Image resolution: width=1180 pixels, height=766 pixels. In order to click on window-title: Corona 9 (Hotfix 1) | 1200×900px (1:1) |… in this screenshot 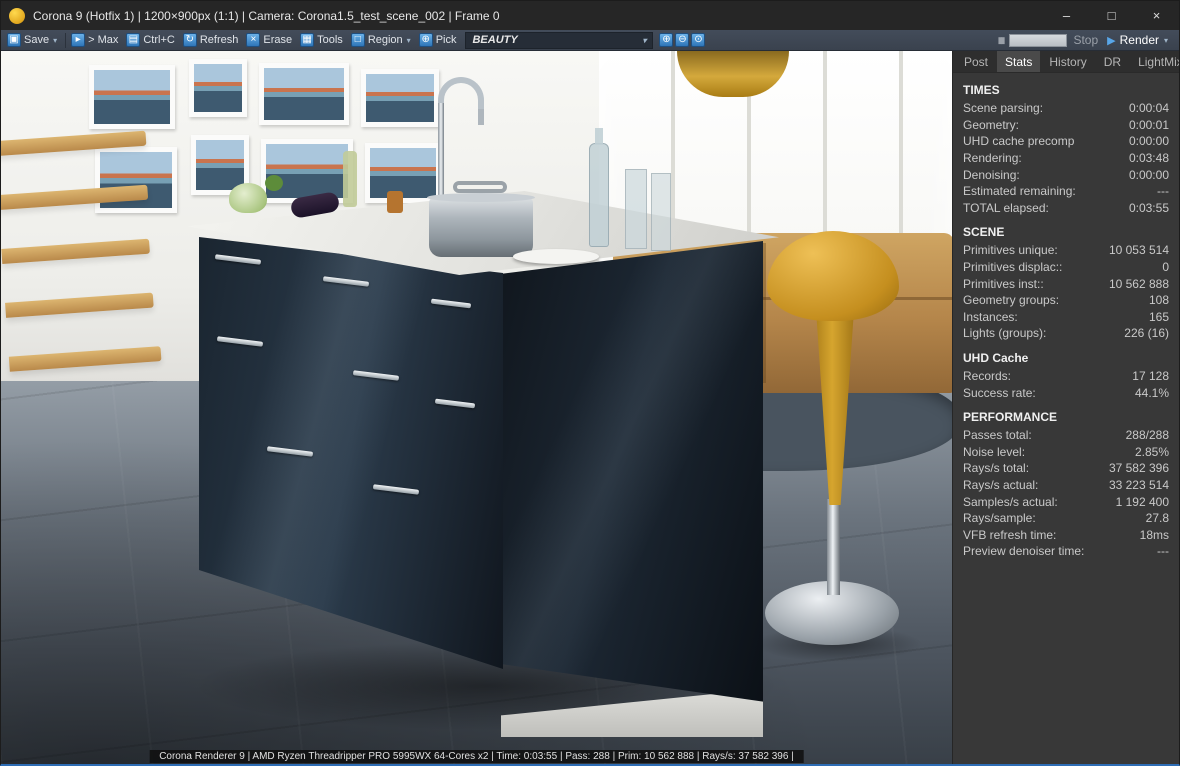, I will do `click(266, 15)`.